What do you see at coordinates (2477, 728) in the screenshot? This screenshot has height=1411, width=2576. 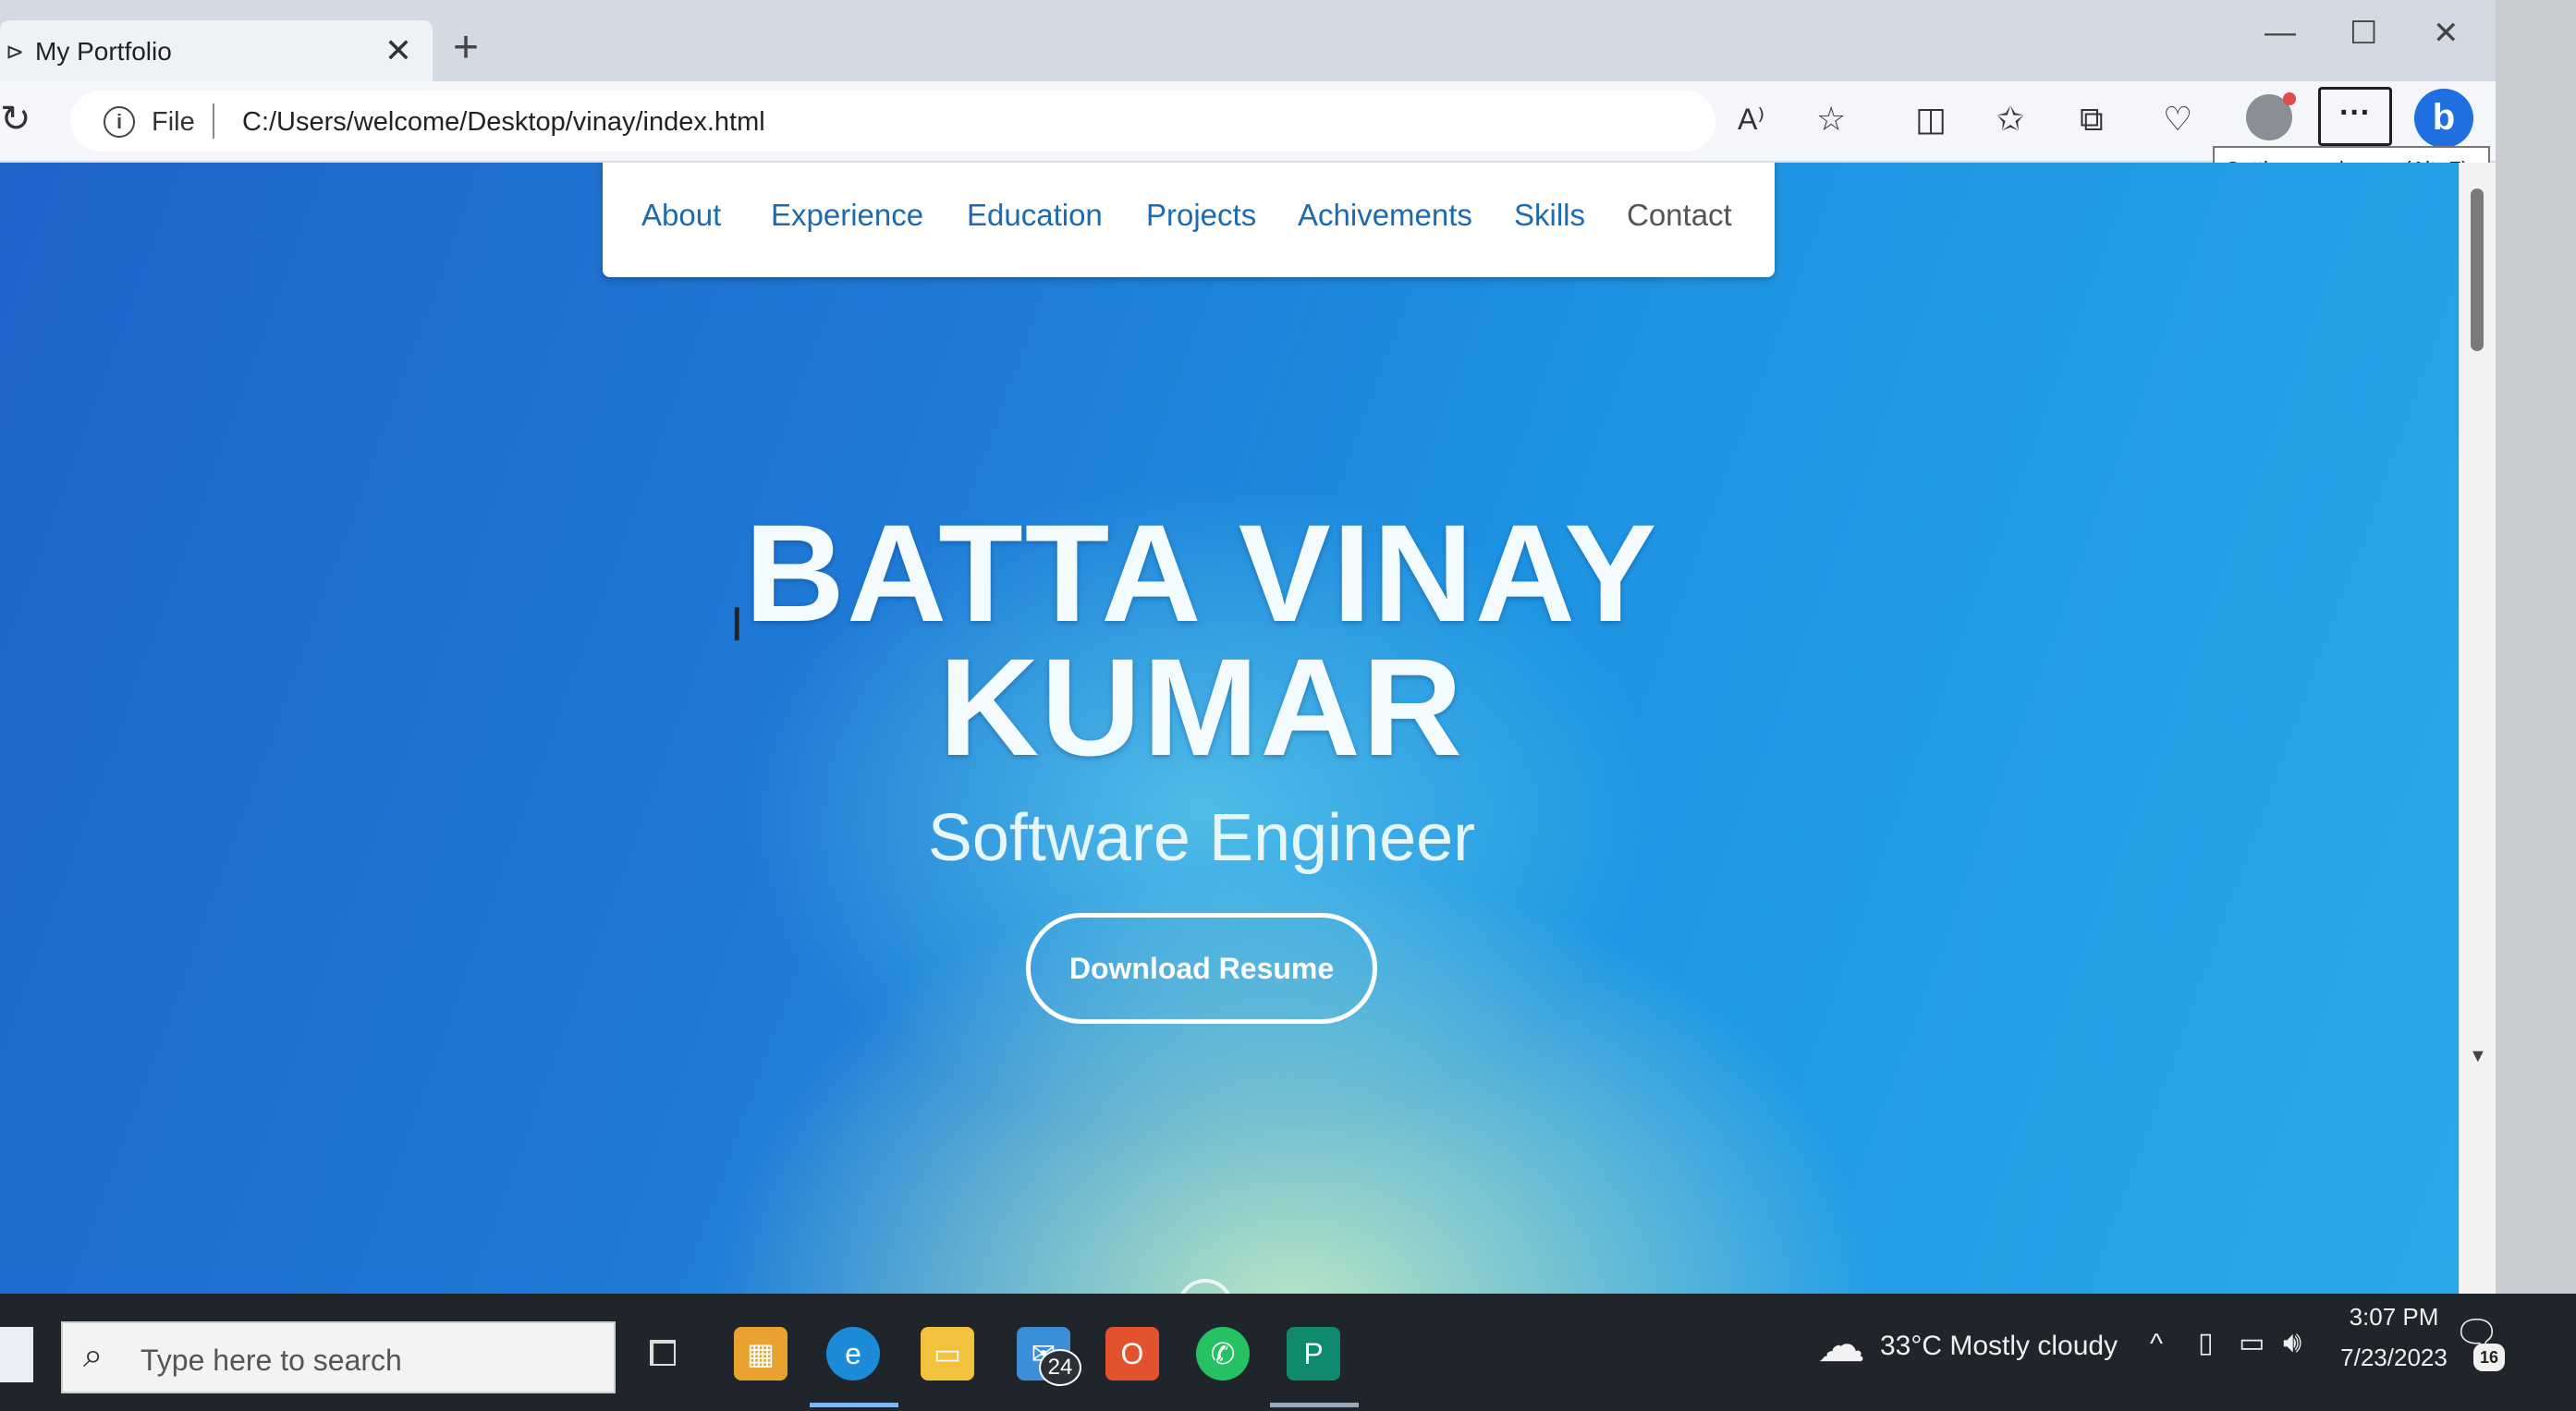 I see `page-scrollbar: ▲ ▼` at bounding box center [2477, 728].